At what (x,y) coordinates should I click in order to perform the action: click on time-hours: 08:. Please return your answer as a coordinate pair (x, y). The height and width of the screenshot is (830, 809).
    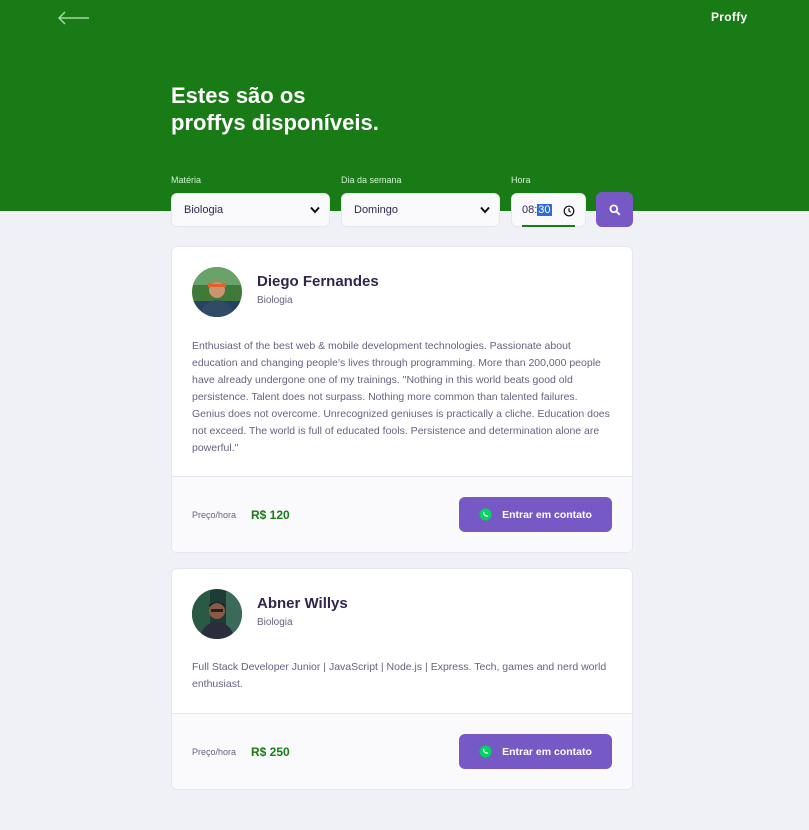
    Looking at the image, I should click on (530, 210).